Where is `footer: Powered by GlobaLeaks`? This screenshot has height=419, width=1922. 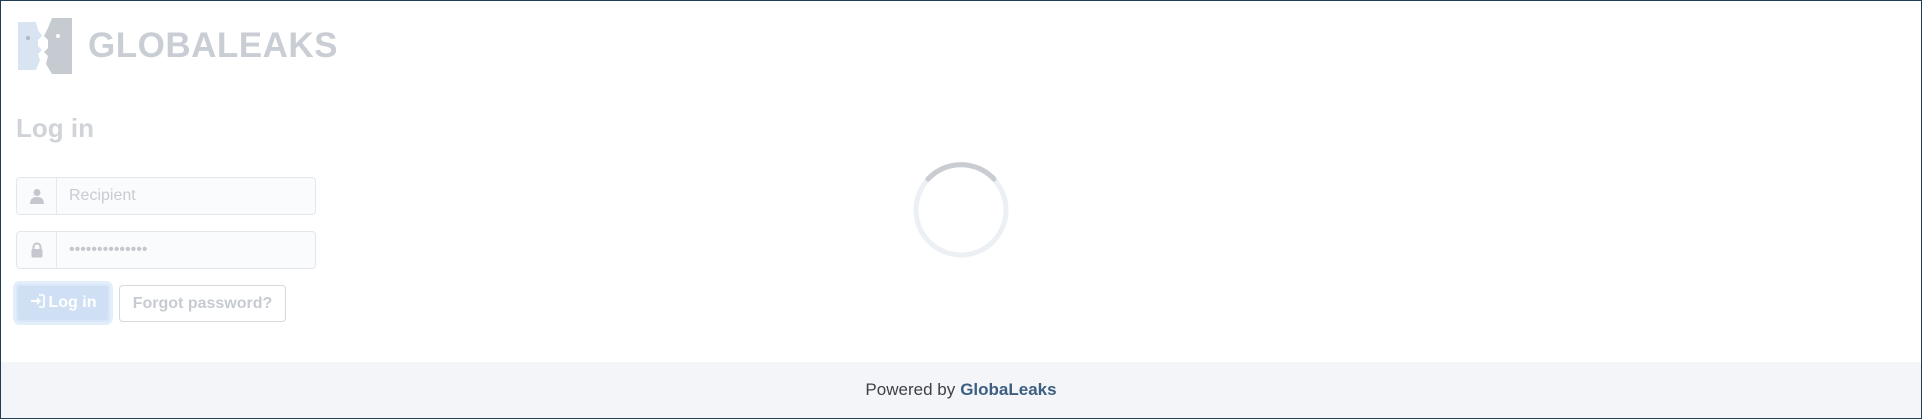 footer: Powered by GlobaLeaks is located at coordinates (961, 390).